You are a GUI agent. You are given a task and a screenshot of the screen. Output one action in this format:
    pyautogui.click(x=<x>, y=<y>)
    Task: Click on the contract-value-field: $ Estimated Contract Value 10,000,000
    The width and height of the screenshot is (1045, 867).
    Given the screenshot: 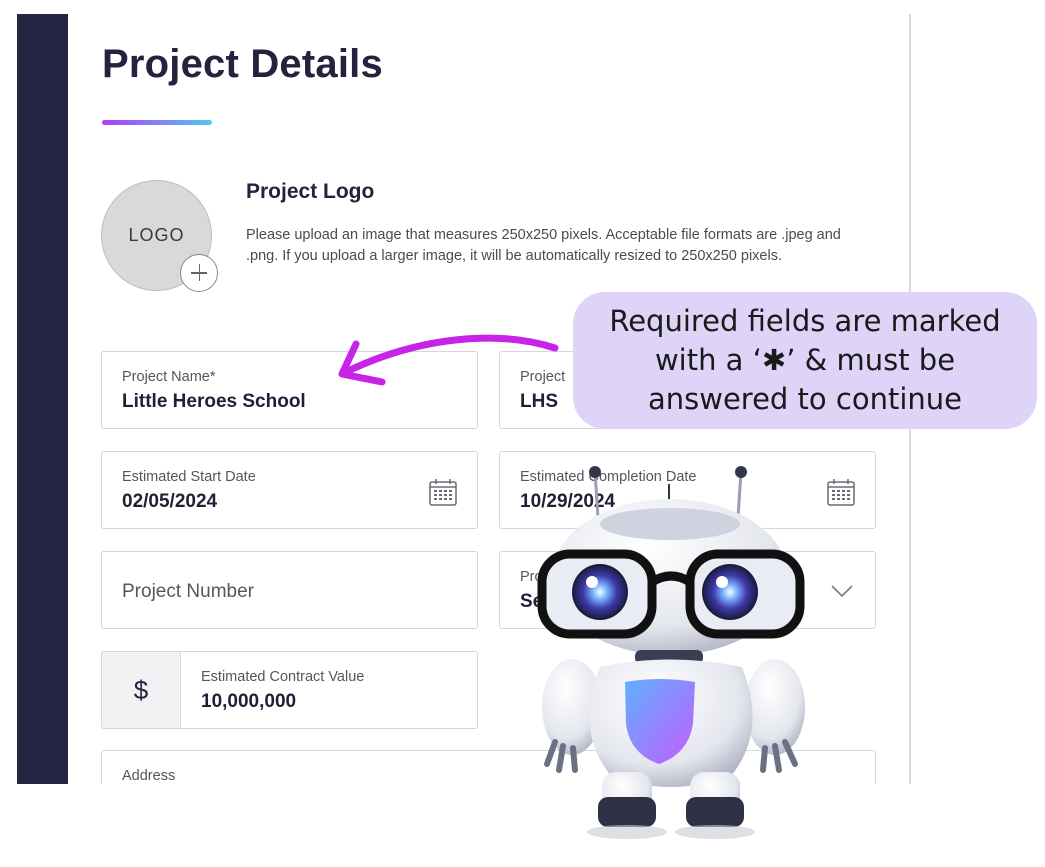 What is the action you would take?
    pyautogui.click(x=289, y=690)
    